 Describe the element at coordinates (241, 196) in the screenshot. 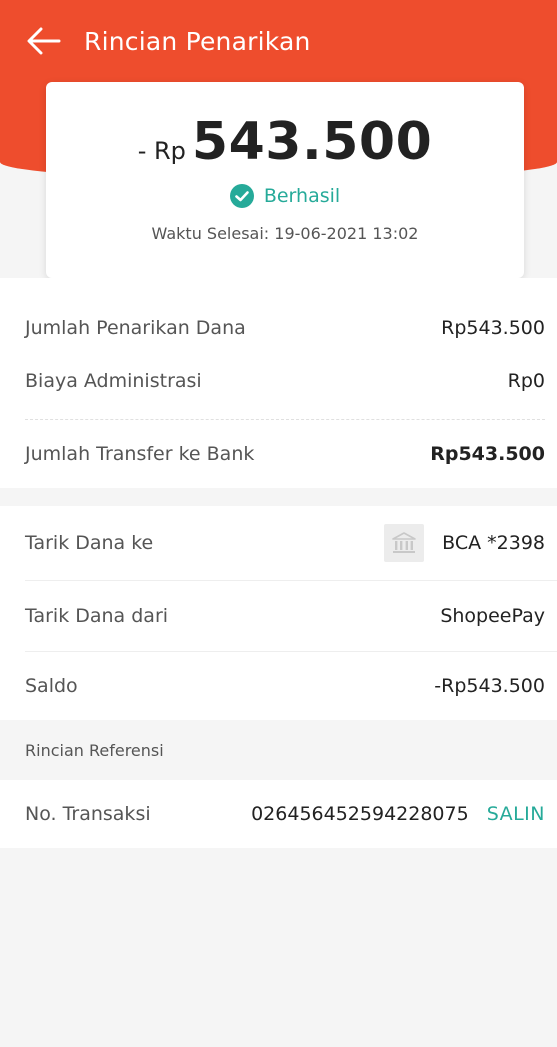

I see `check-circle-icon` at that location.